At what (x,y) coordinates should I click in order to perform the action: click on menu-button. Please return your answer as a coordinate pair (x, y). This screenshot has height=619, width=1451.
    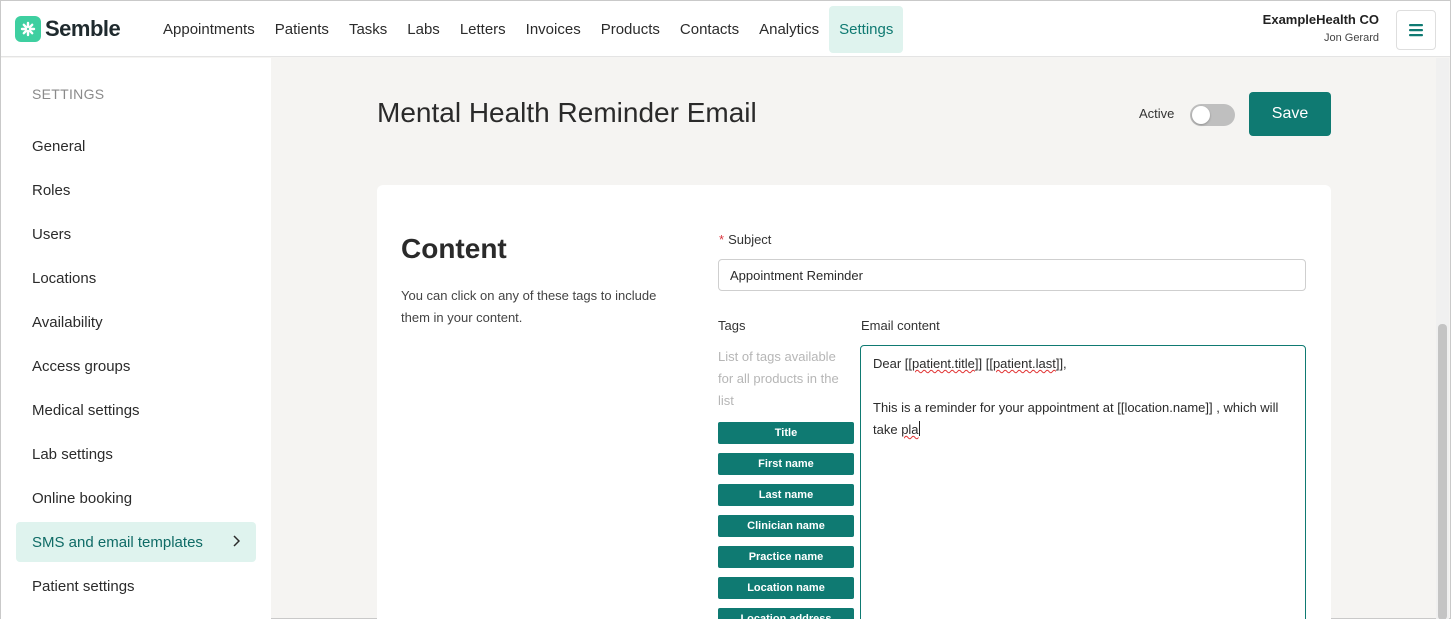
    Looking at the image, I should click on (1416, 30).